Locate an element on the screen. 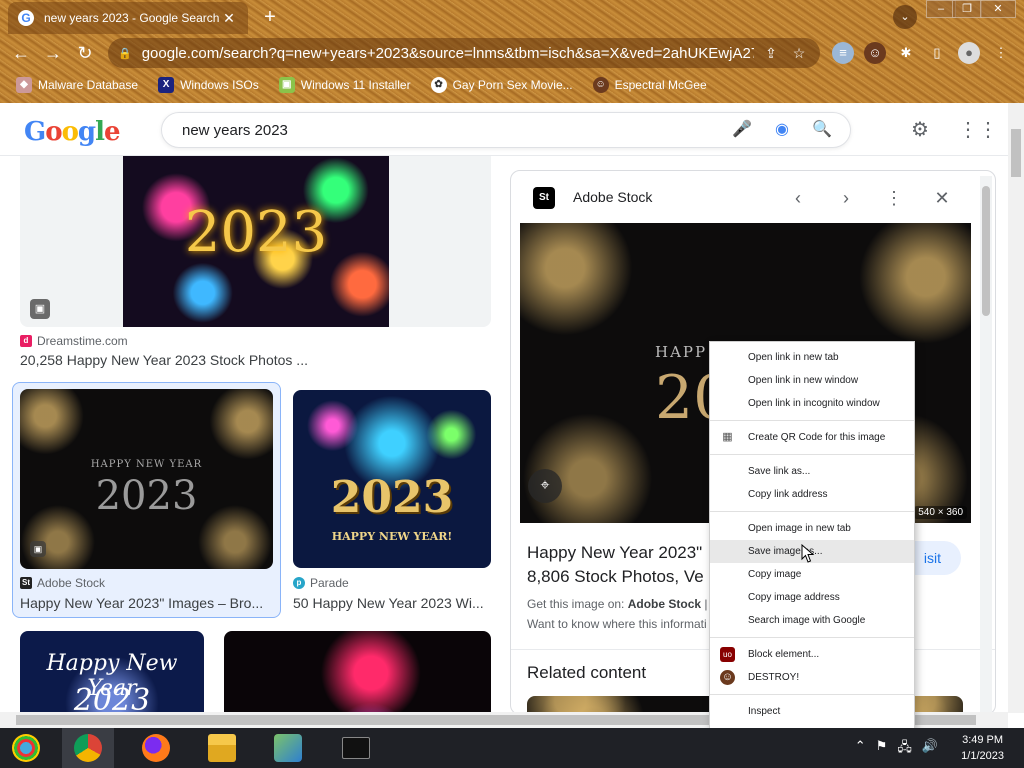 This screenshot has width=1024, height=768. dreamstime-favicon-icon: d is located at coordinates (26, 341).